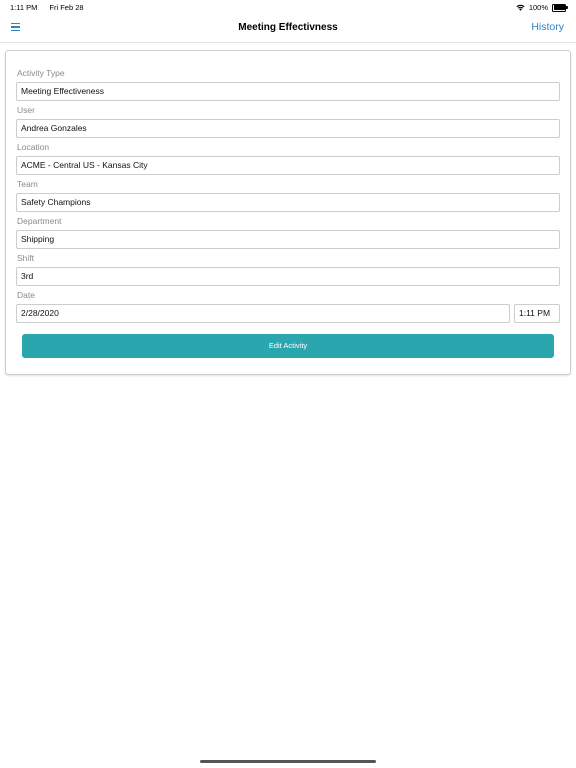 The width and height of the screenshot is (576, 768). I want to click on date-label: Date, so click(26, 295).